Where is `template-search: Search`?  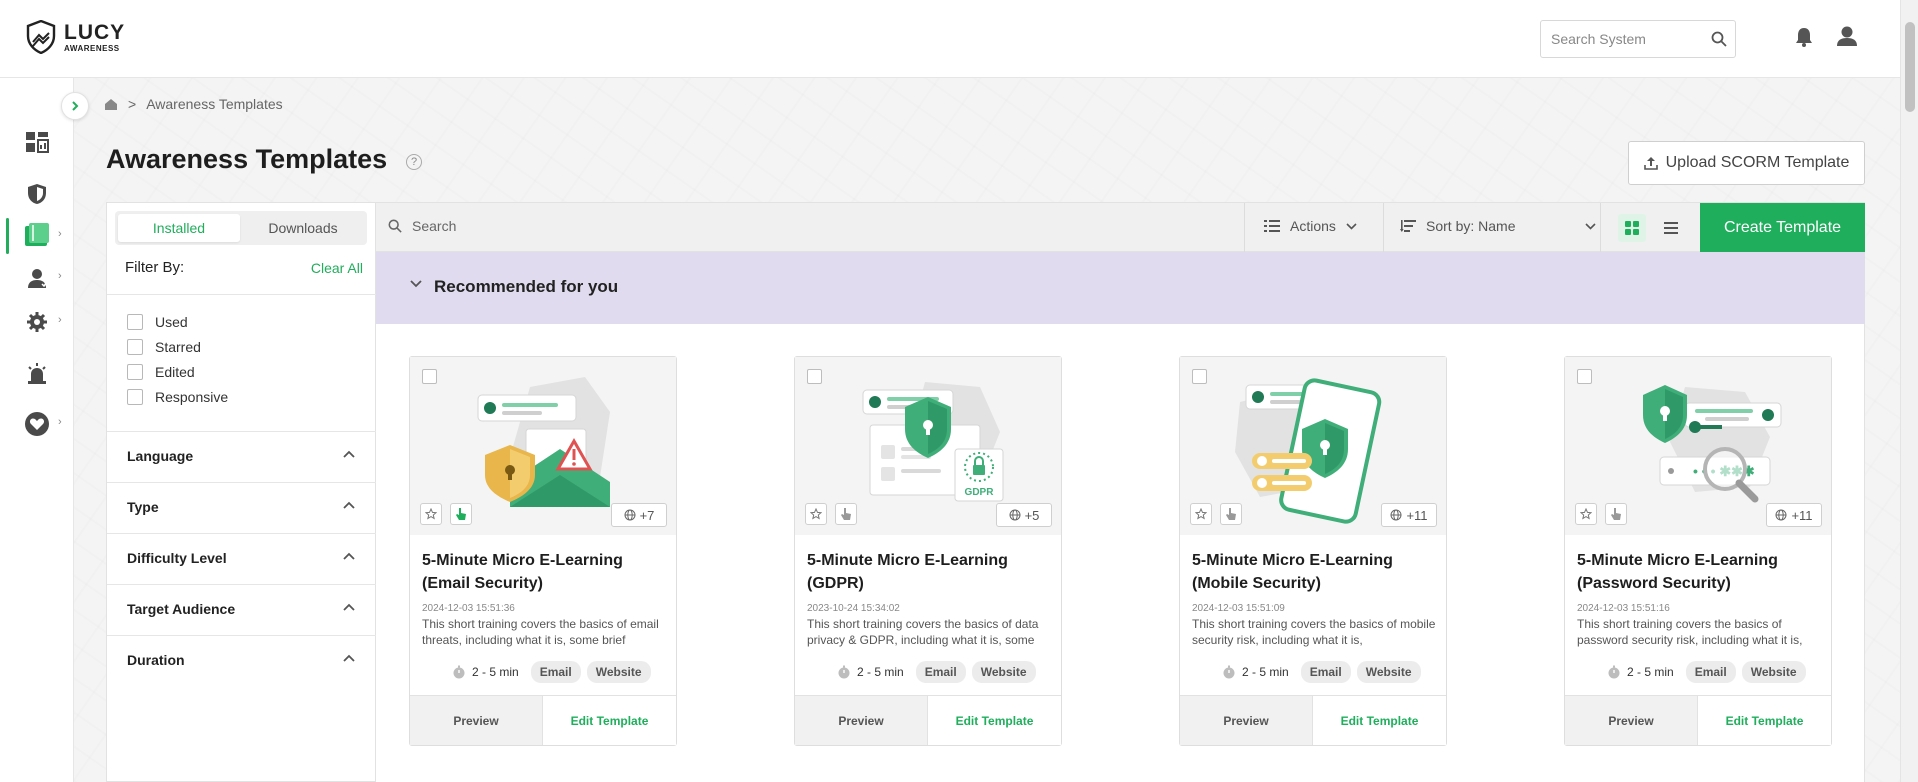 template-search: Search is located at coordinates (422, 226).